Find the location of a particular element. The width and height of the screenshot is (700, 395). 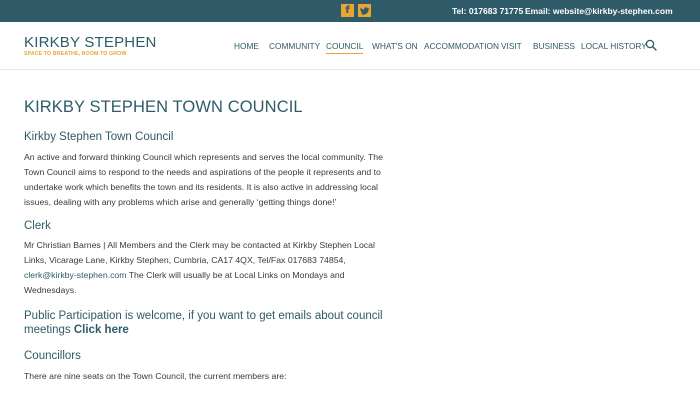

page-title: KIRKBY STEPHEN TOWN COUNCIL is located at coordinates (163, 107).